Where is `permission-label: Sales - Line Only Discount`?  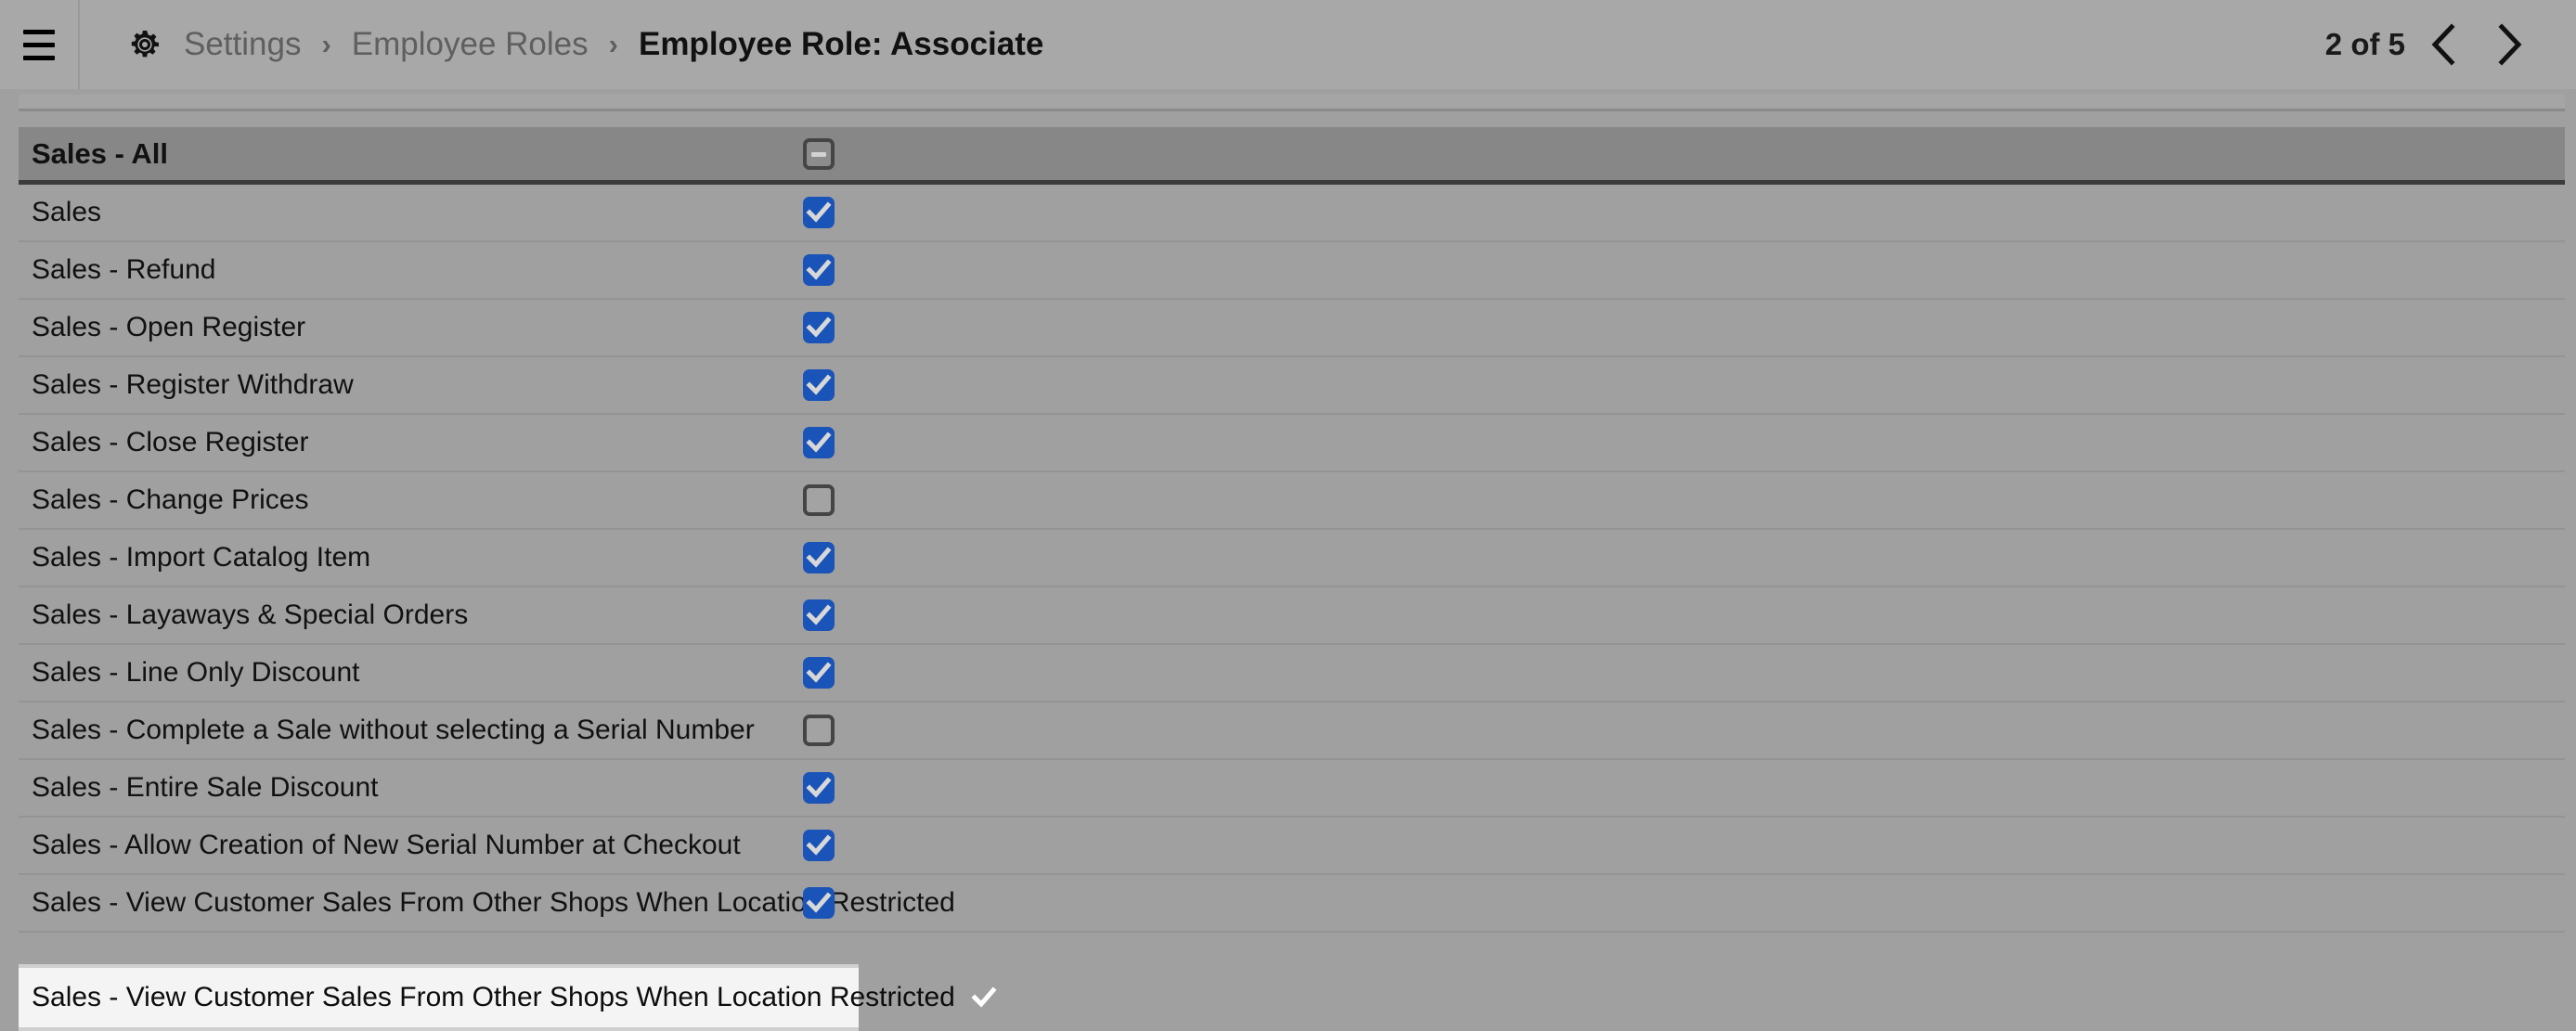 permission-label: Sales - Line Only Discount is located at coordinates (196, 672).